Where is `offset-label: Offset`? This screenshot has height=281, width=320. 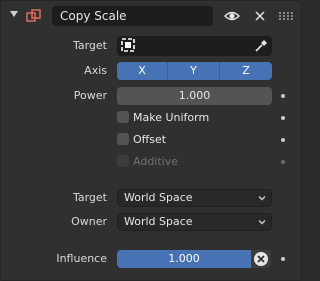 offset-label: Offset is located at coordinates (150, 139).